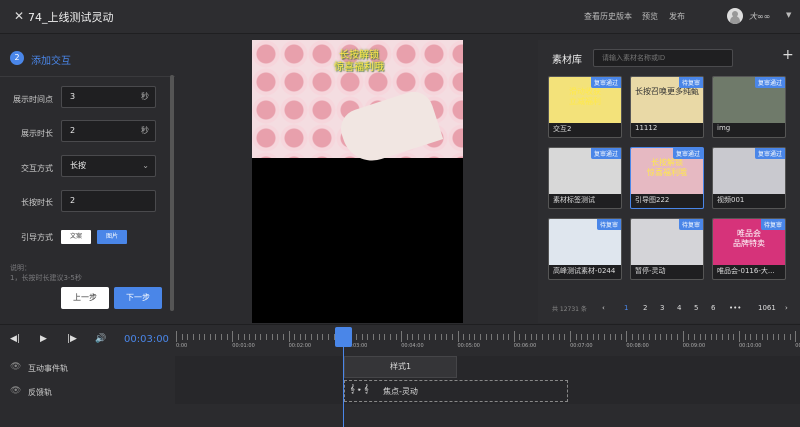  What do you see at coordinates (679, 308) in the screenshot?
I see `page-number: 4` at bounding box center [679, 308].